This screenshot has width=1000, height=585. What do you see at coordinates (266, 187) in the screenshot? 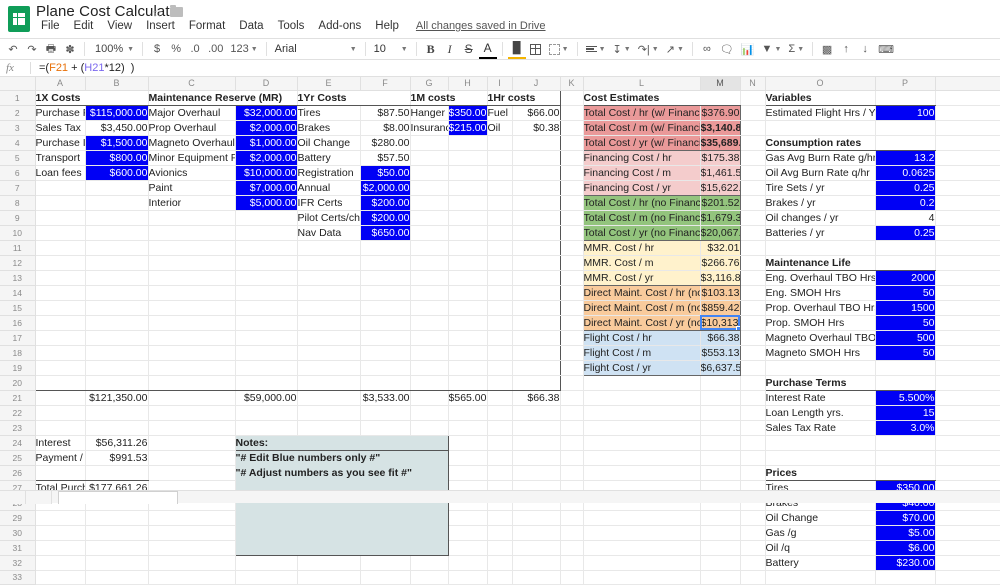
I see `cell-d7-paint-input: $7,000.00` at bounding box center [266, 187].